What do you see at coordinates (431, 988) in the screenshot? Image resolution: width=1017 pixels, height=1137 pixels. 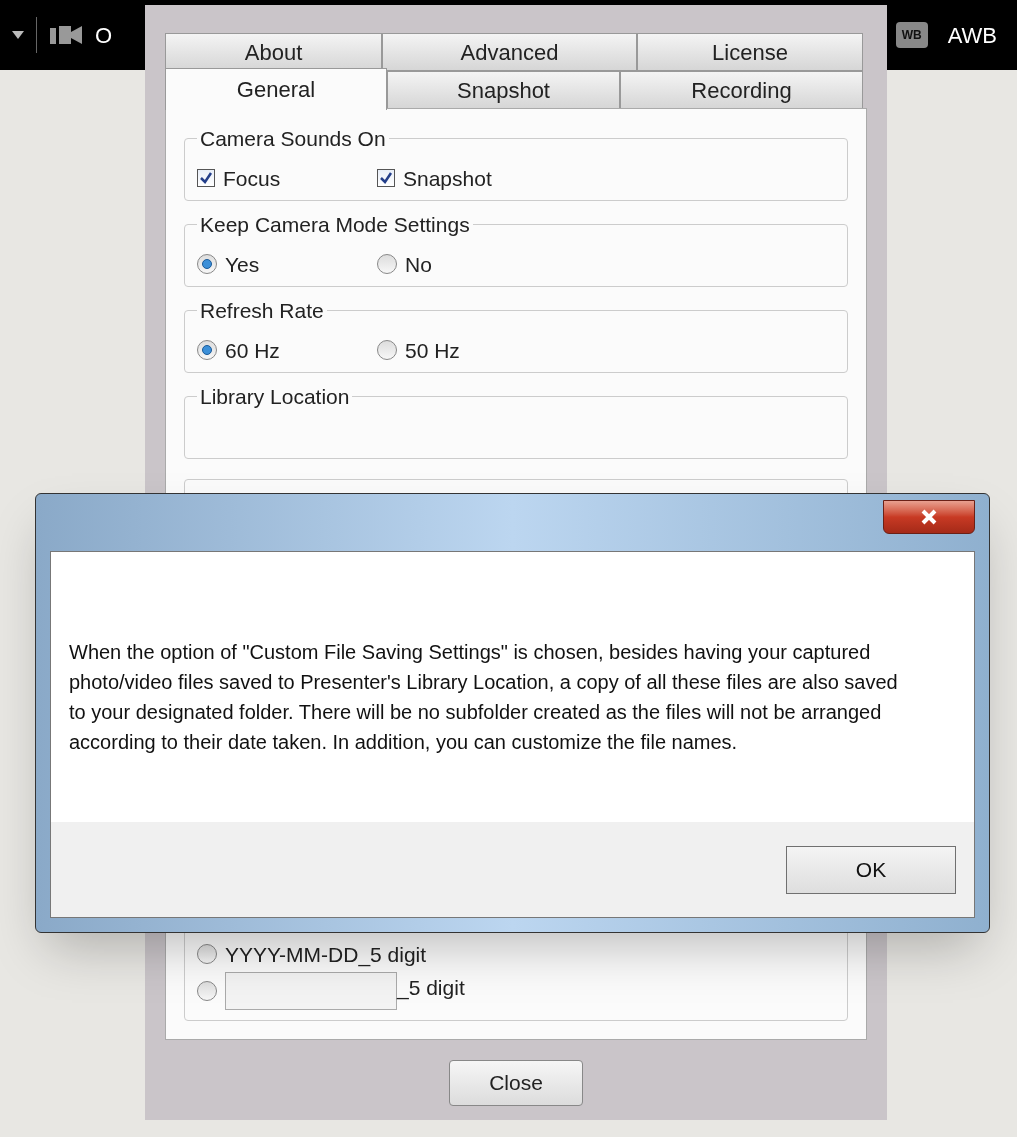 I see `suffix-label: _5 digit` at bounding box center [431, 988].